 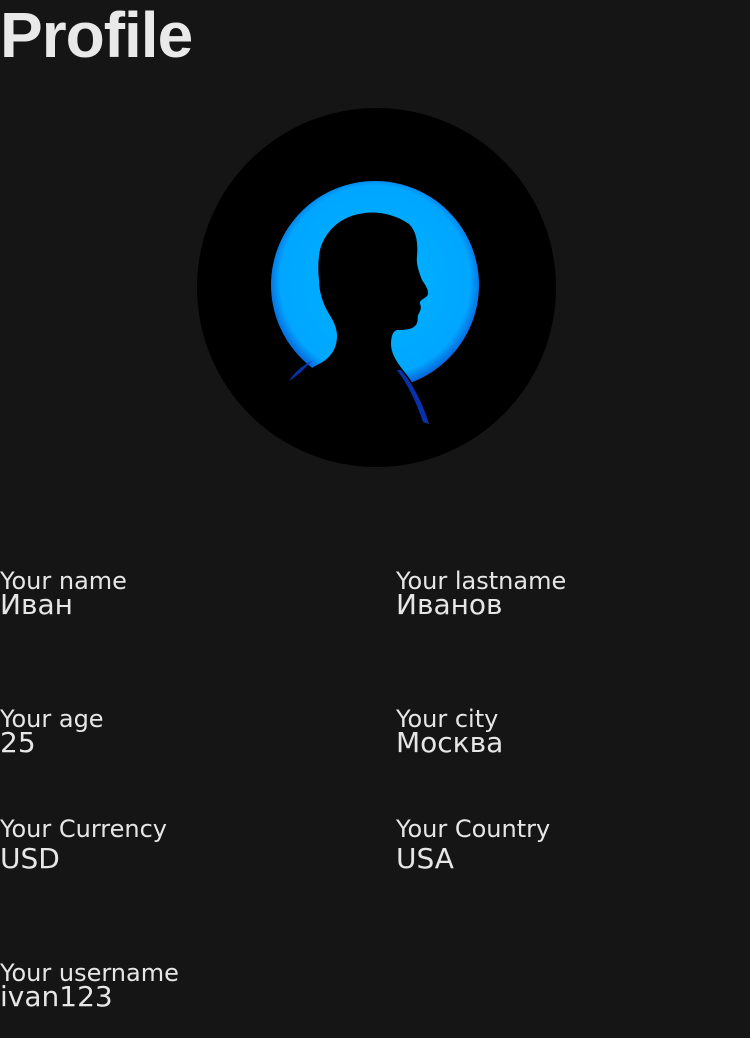 I want to click on currency-label: Your Currency, so click(x=83, y=829).